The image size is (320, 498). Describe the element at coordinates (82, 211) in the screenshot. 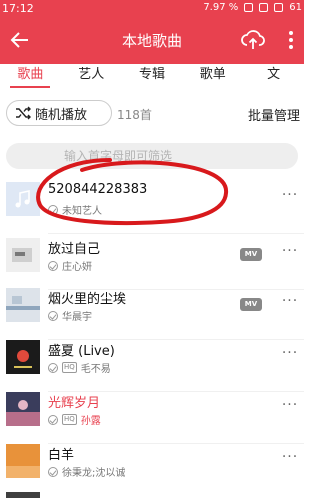

I see `song-artist: 未知艺人` at that location.